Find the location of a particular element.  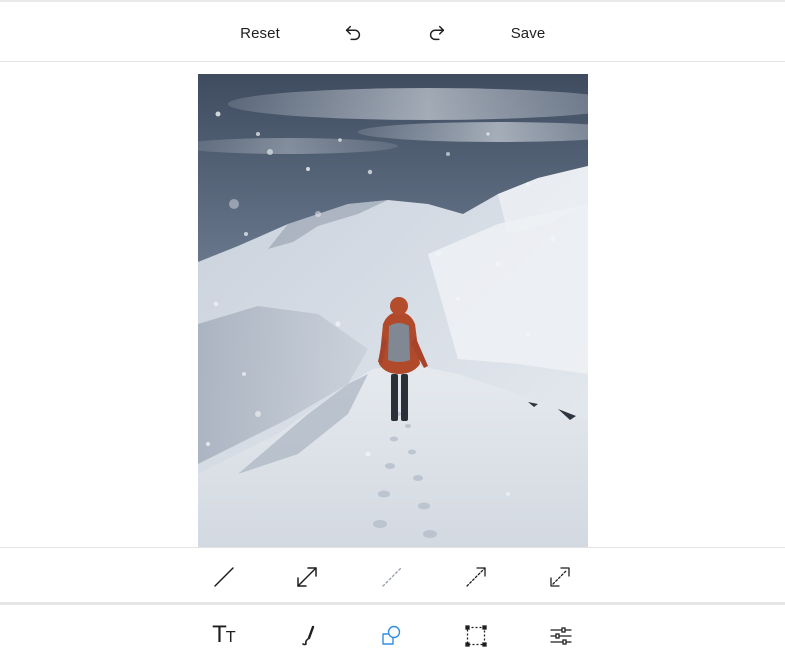

text-tool-icon: TT is located at coordinates (224, 636).